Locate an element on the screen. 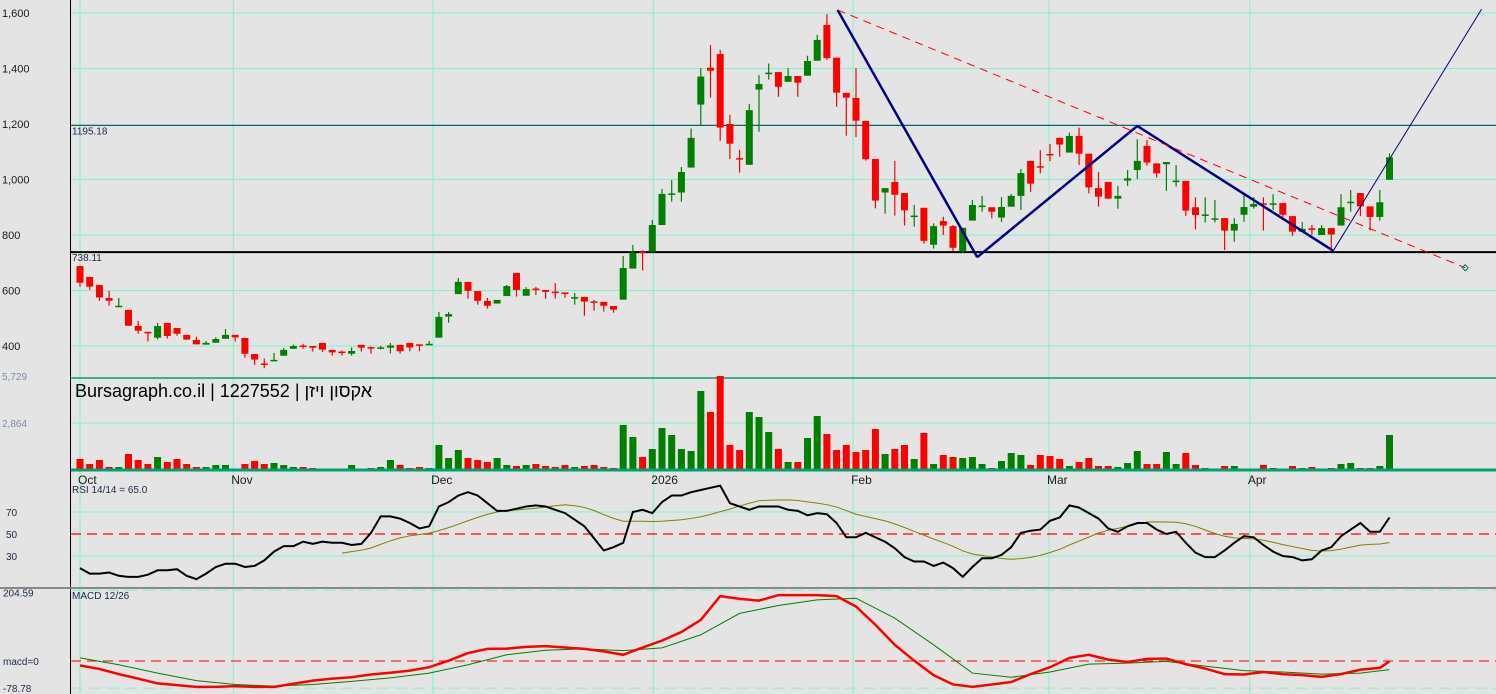 The height and width of the screenshot is (694, 1496). price-tick-label: 1,400 is located at coordinates (16, 70).